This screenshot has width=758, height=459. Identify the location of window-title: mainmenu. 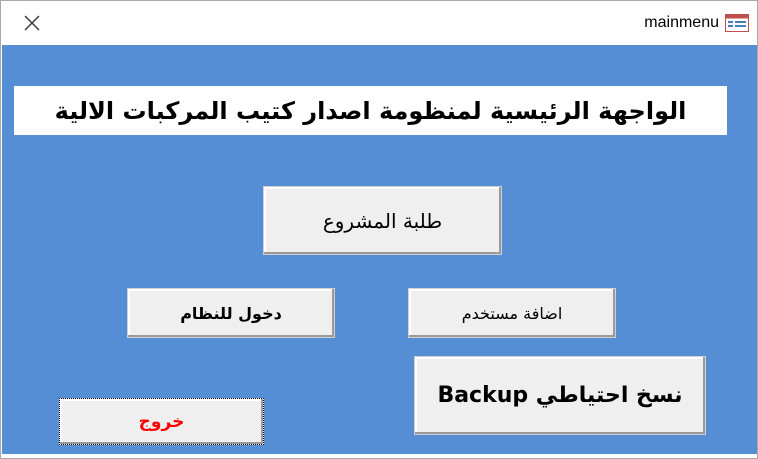
(681, 22).